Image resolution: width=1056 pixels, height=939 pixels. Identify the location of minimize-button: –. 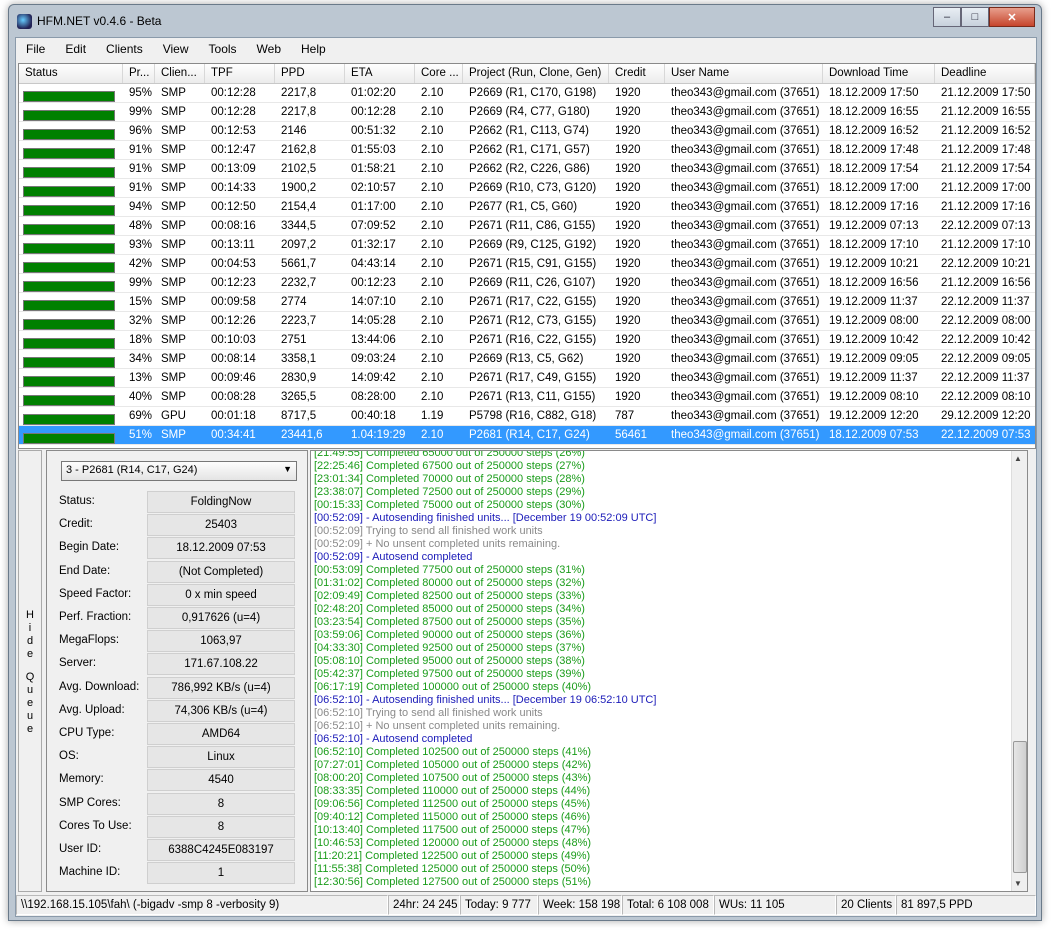
(947, 17).